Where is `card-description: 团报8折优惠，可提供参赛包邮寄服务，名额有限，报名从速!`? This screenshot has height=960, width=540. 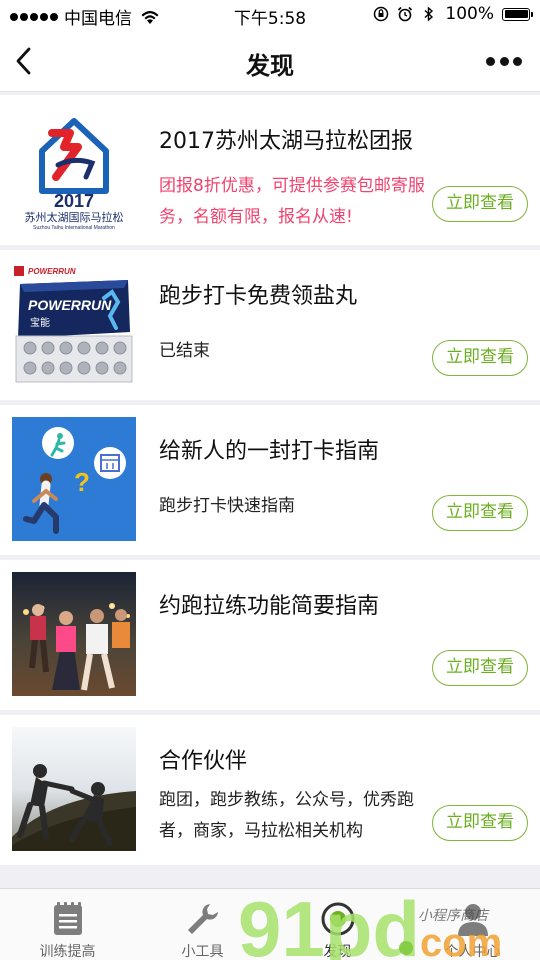 card-description: 团报8折优惠，可提供参赛包邮寄服务，名额有限，报名从速! is located at coordinates (292, 201).